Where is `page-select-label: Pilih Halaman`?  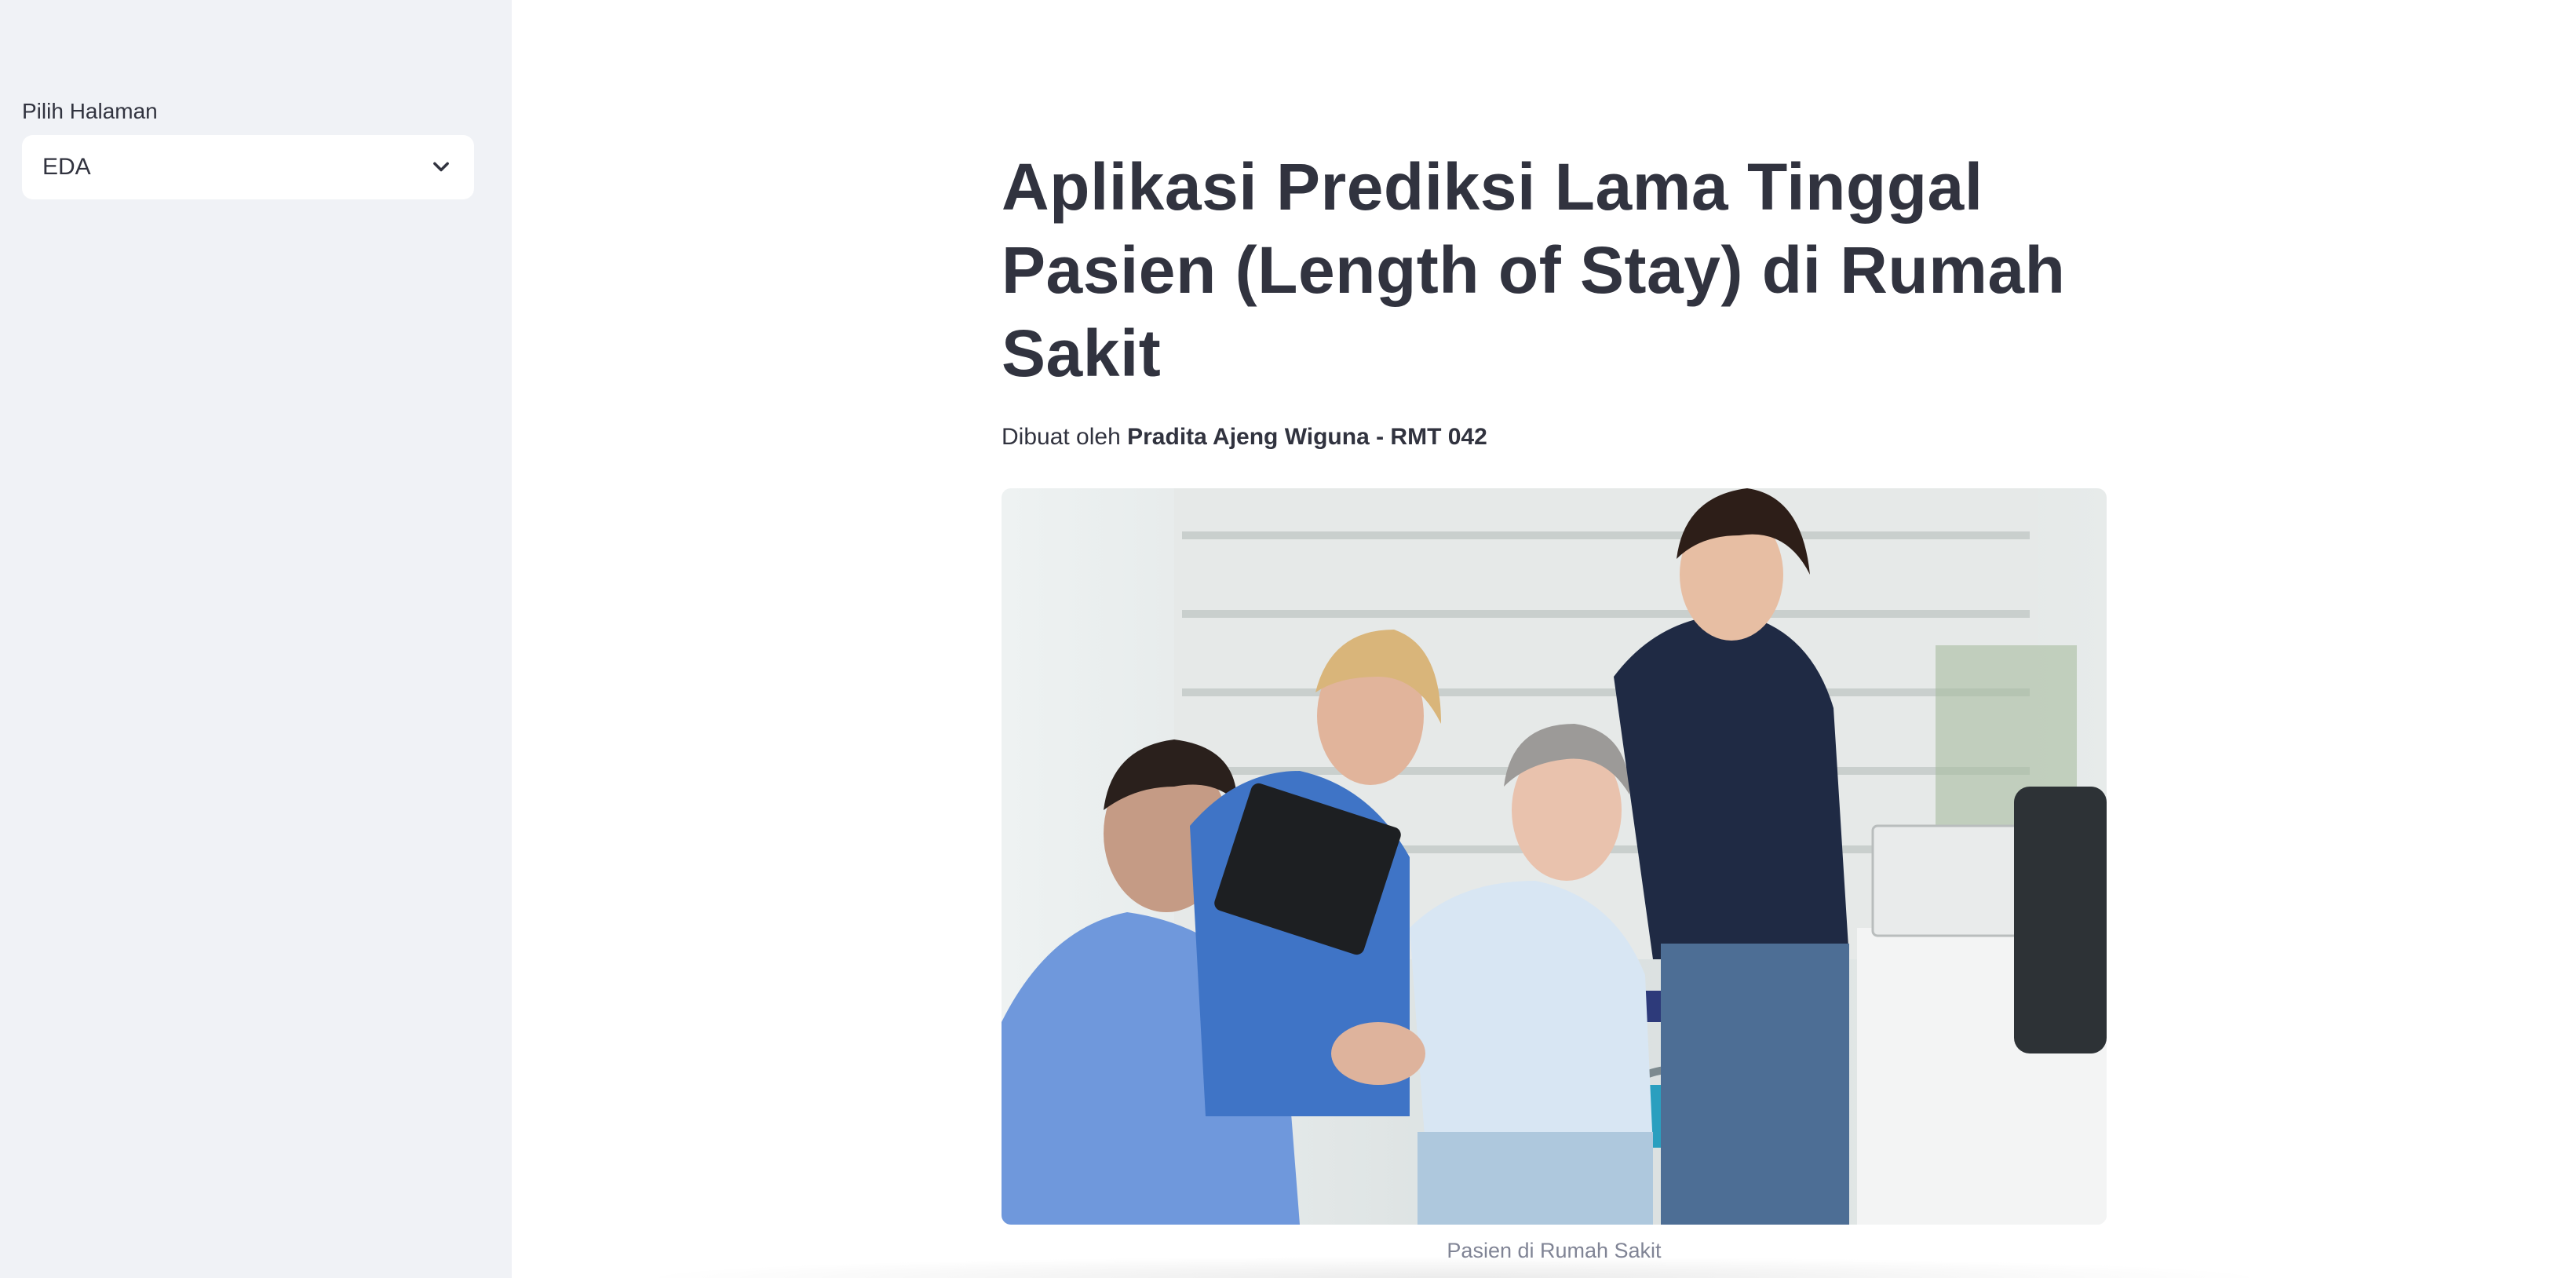 page-select-label: Pilih Halaman is located at coordinates (90, 111).